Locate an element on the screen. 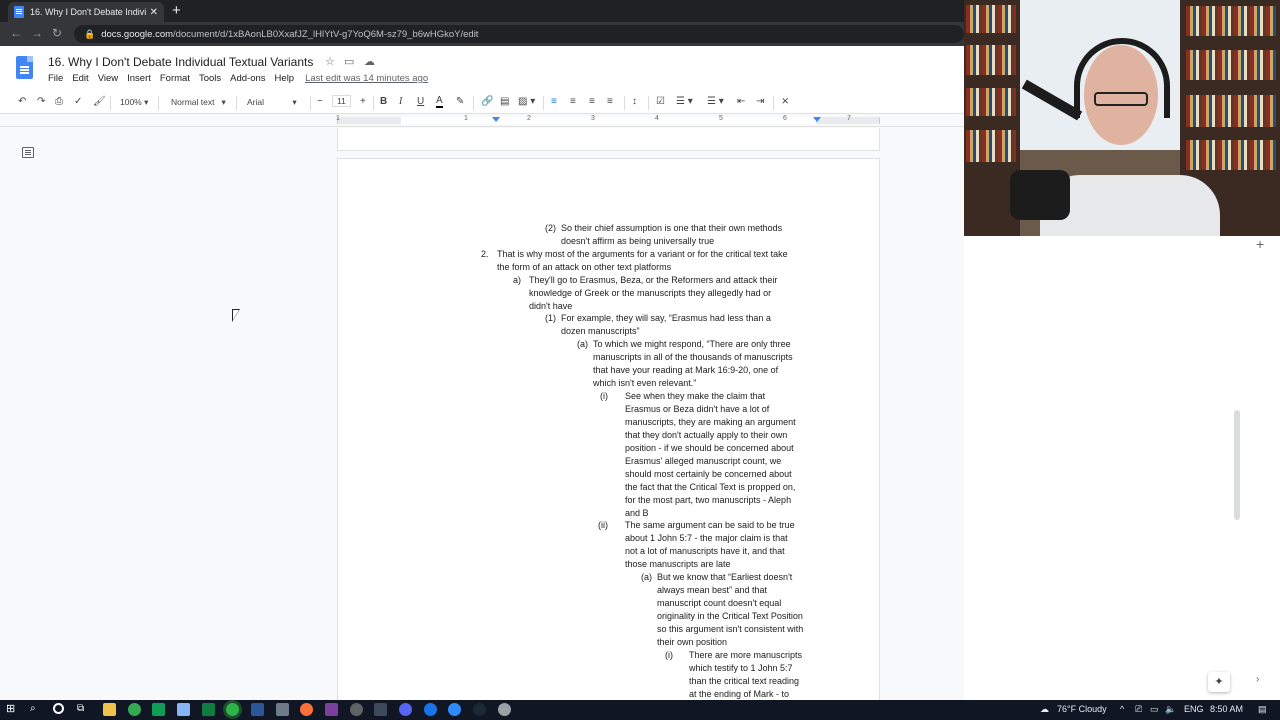 The image size is (1280, 720). docs-logo-icon is located at coordinates (24, 67).